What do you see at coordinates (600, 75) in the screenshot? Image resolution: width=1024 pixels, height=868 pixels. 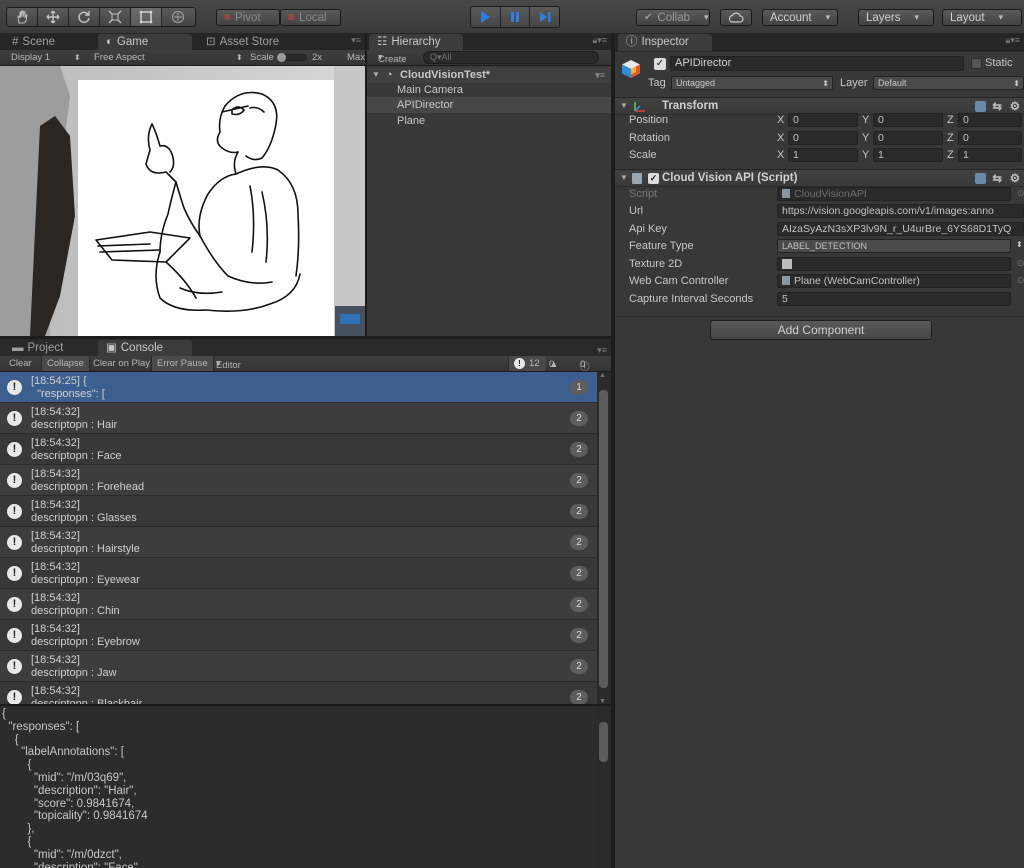 I see `scene-menu-icon: ▾≡` at bounding box center [600, 75].